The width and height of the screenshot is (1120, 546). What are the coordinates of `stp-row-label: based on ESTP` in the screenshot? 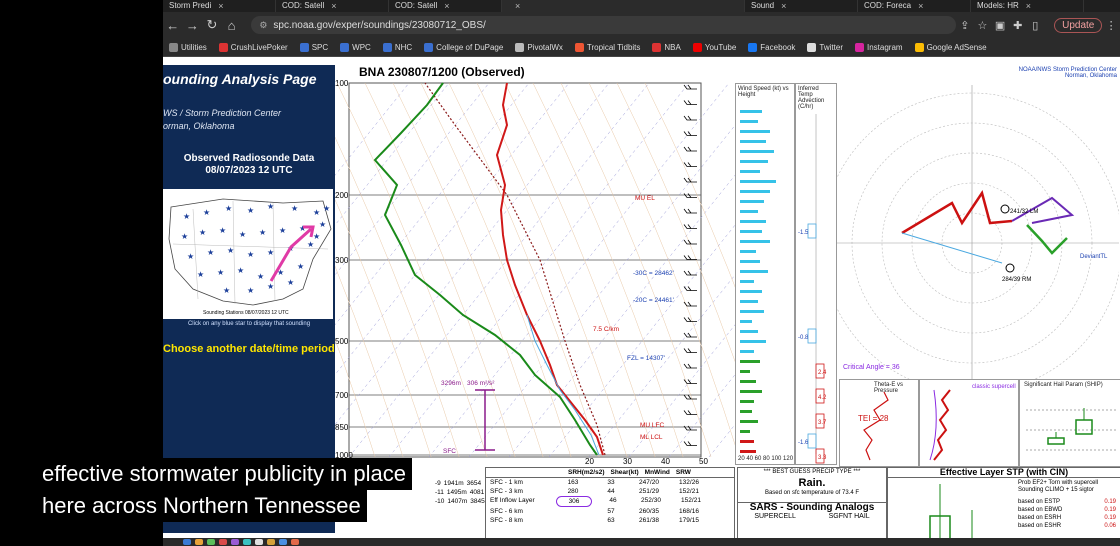 It's located at (1039, 502).